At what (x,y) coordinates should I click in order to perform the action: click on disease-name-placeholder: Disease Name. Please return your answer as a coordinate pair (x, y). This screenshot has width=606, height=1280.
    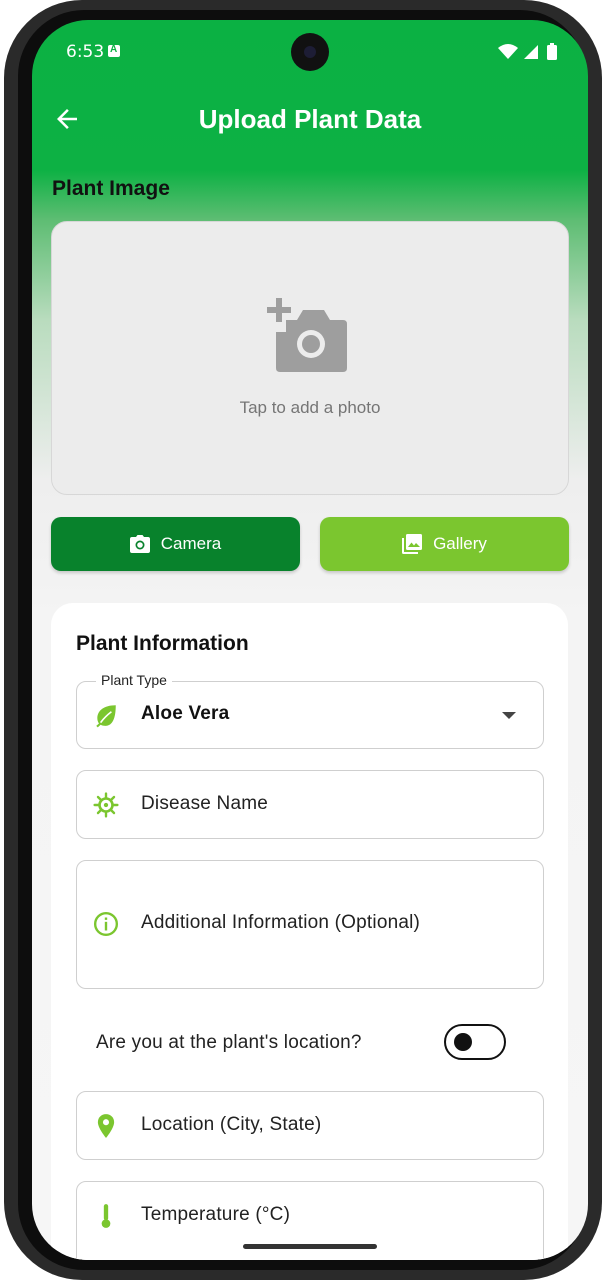
    Looking at the image, I should click on (205, 803).